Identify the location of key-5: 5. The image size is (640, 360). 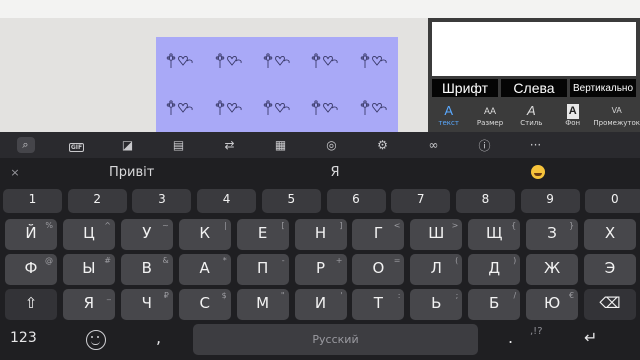
(291, 201).